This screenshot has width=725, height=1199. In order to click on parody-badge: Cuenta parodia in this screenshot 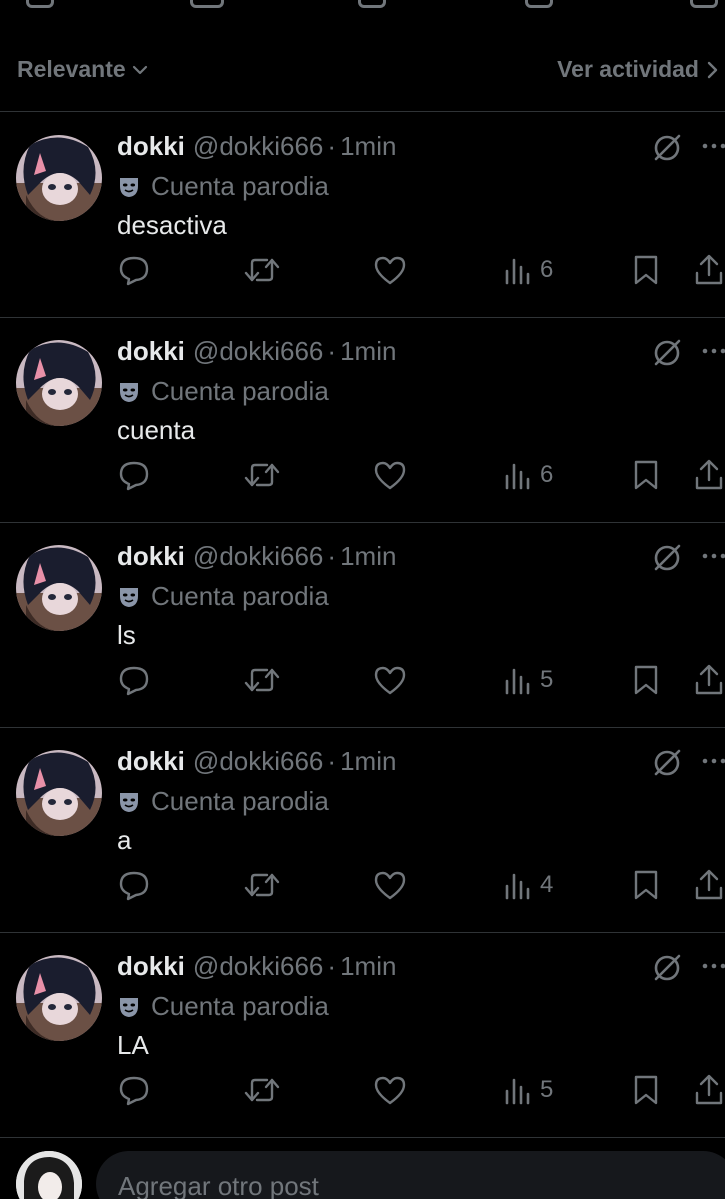, I will do `click(223, 801)`.